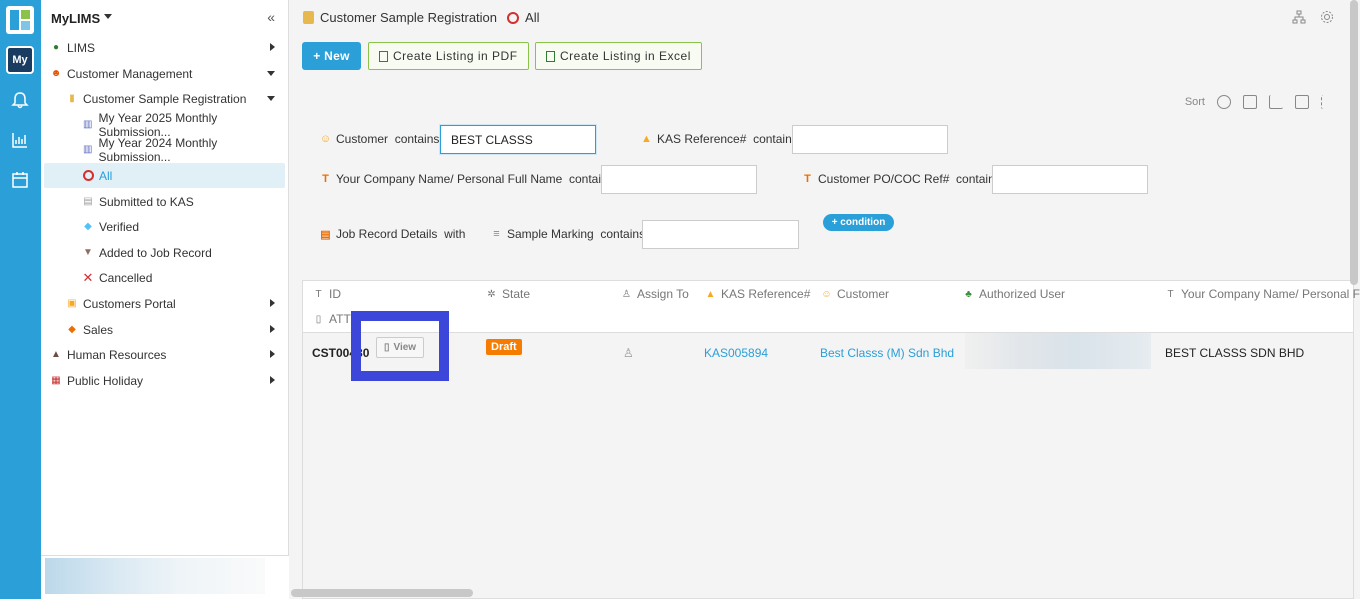 The height and width of the screenshot is (599, 1360). I want to click on sidebar-item-human-resources: ▲ Human Resources, so click(164, 354).